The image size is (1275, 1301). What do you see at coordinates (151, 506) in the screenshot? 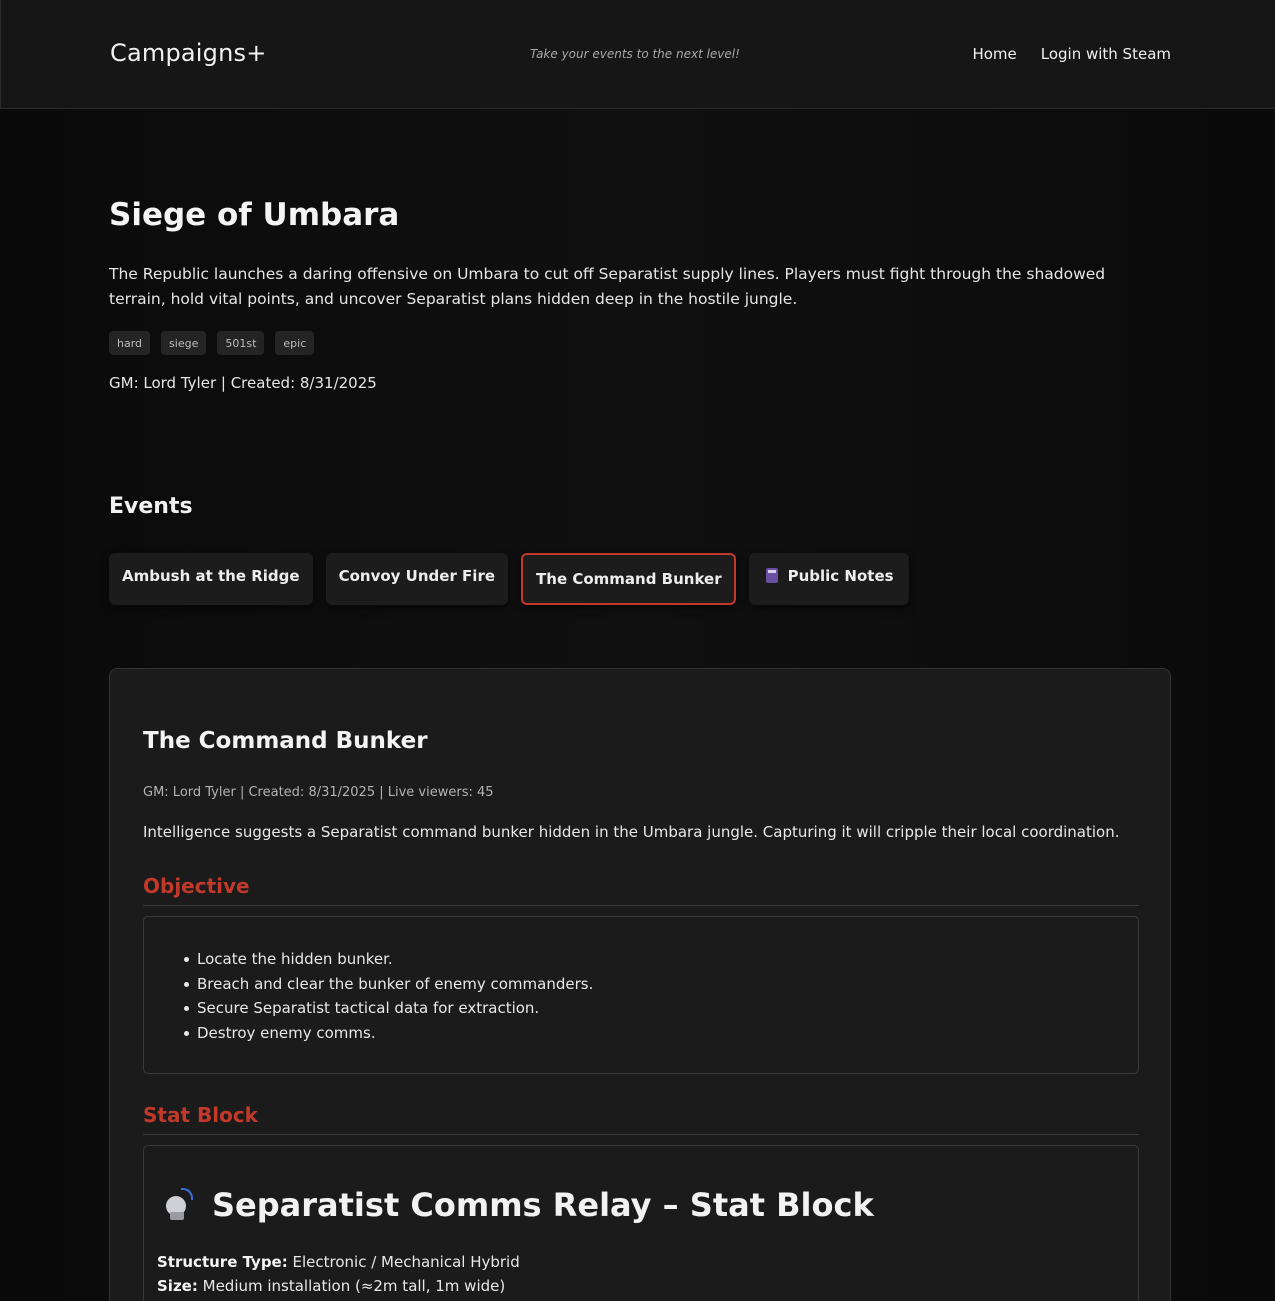
I see `events-heading: Events` at bounding box center [151, 506].